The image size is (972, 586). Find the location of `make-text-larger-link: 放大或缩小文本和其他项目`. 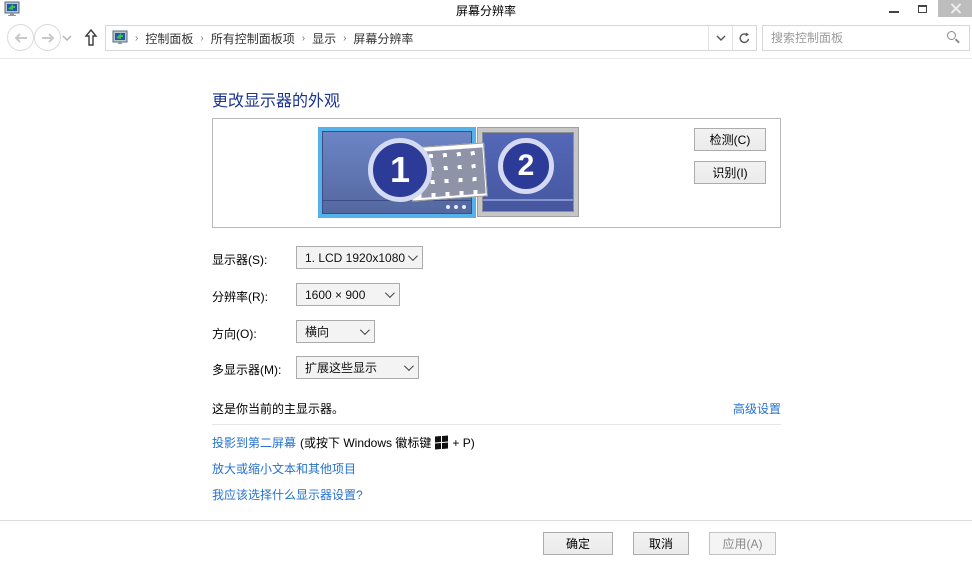

make-text-larger-link: 放大或缩小文本和其他项目 is located at coordinates (284, 468).